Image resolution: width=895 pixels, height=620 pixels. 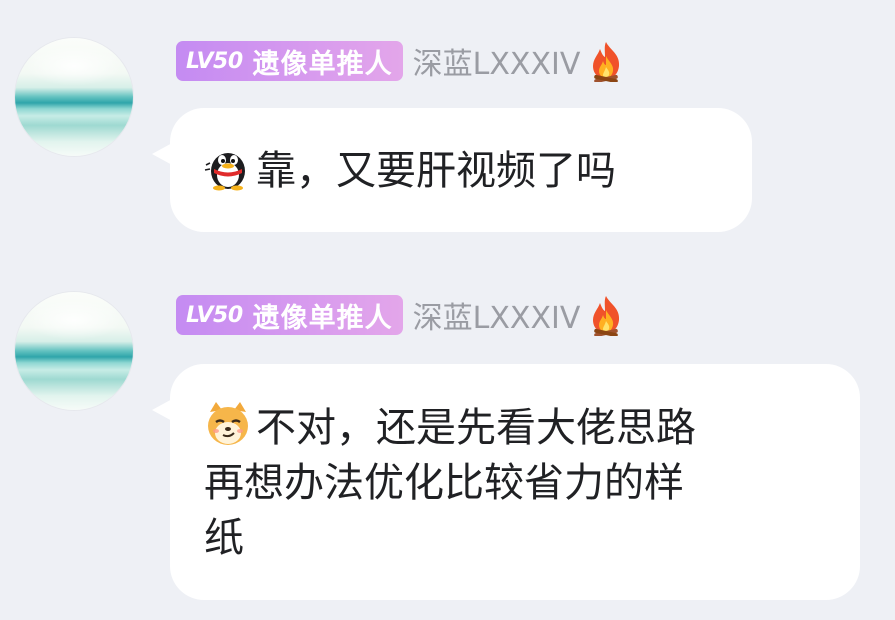 I want to click on message-text-line: 纸, so click(x=224, y=538).